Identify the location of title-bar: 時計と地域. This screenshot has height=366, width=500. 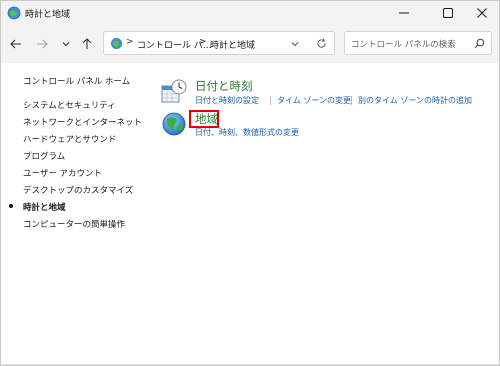
(250, 13).